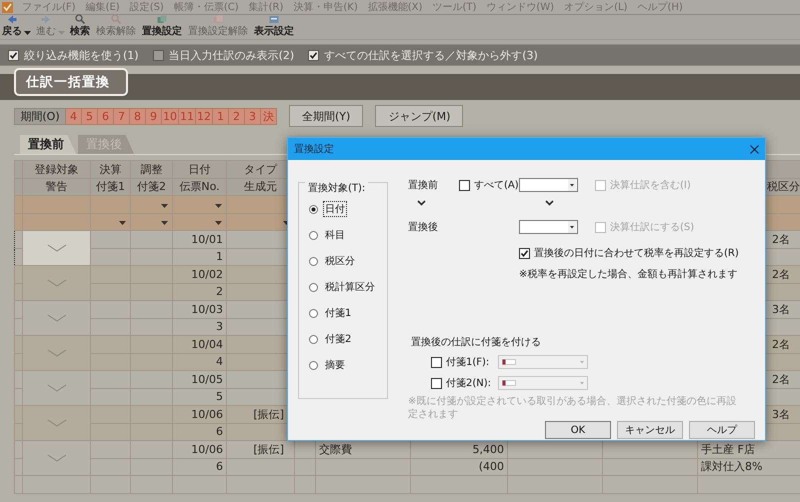  What do you see at coordinates (326, 116) in the screenshot?
I see `period-button: 全期間(Y)` at bounding box center [326, 116].